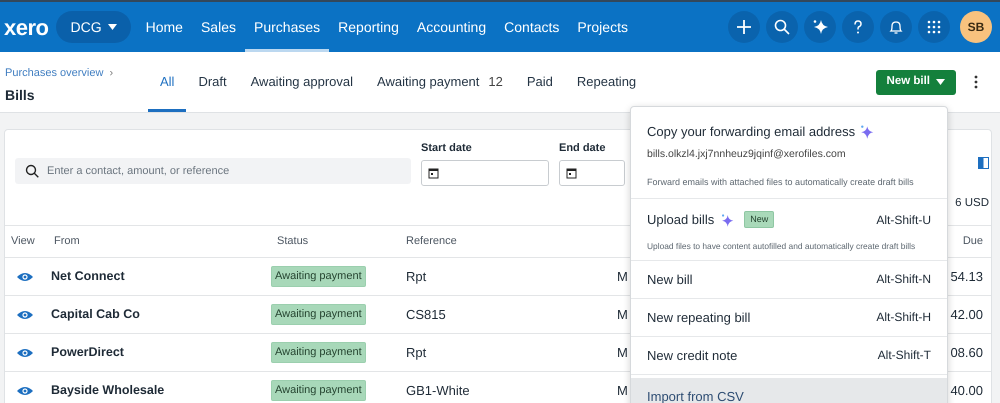 This screenshot has height=403, width=1000. I want to click on filter-tab: Awaiting approval, so click(302, 83).